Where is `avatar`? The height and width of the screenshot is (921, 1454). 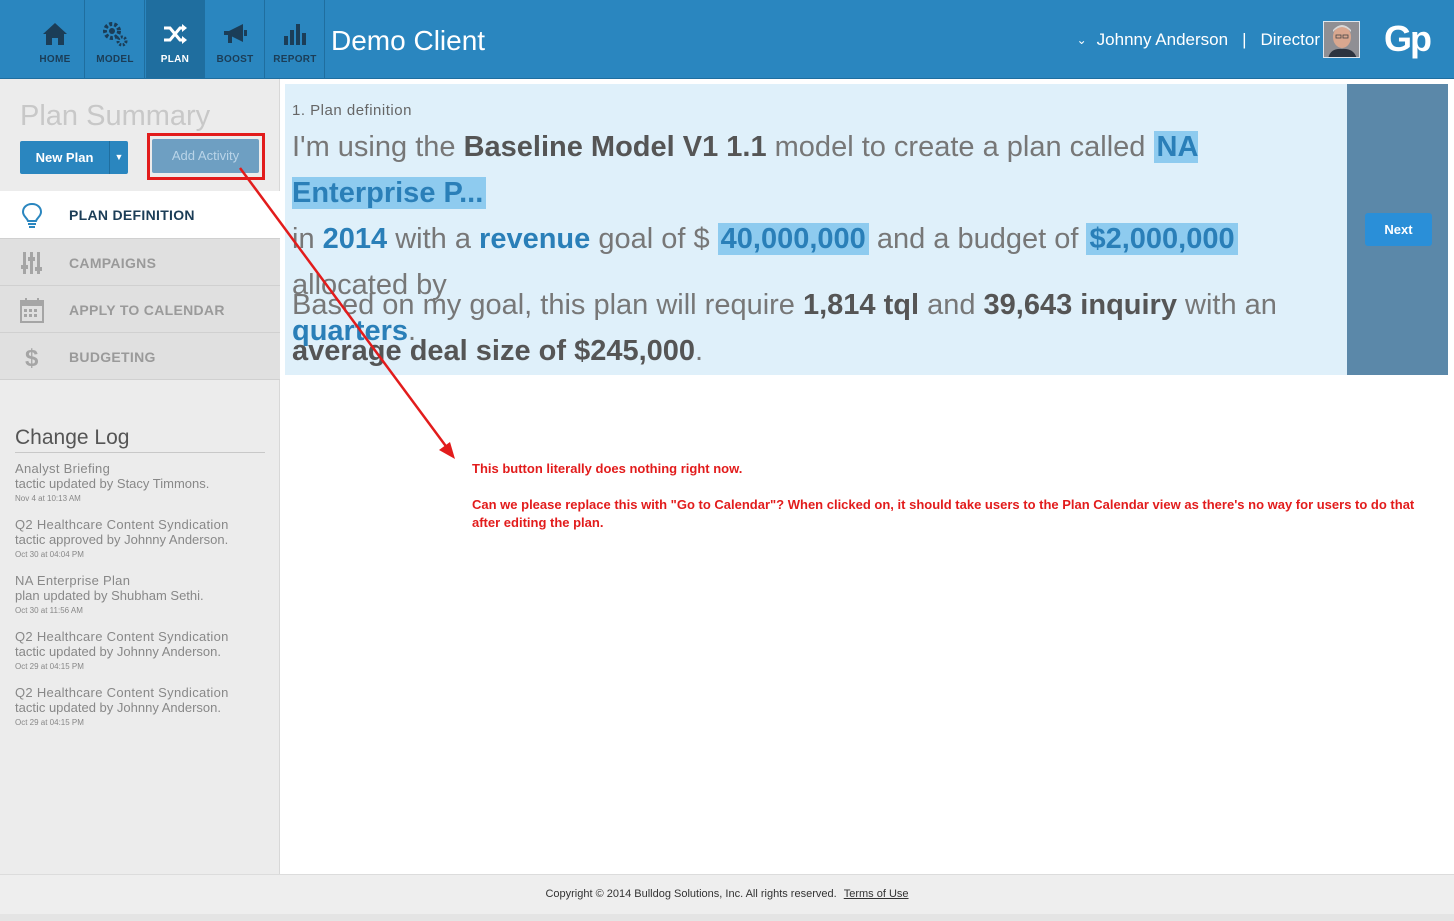
avatar is located at coordinates (1341, 39).